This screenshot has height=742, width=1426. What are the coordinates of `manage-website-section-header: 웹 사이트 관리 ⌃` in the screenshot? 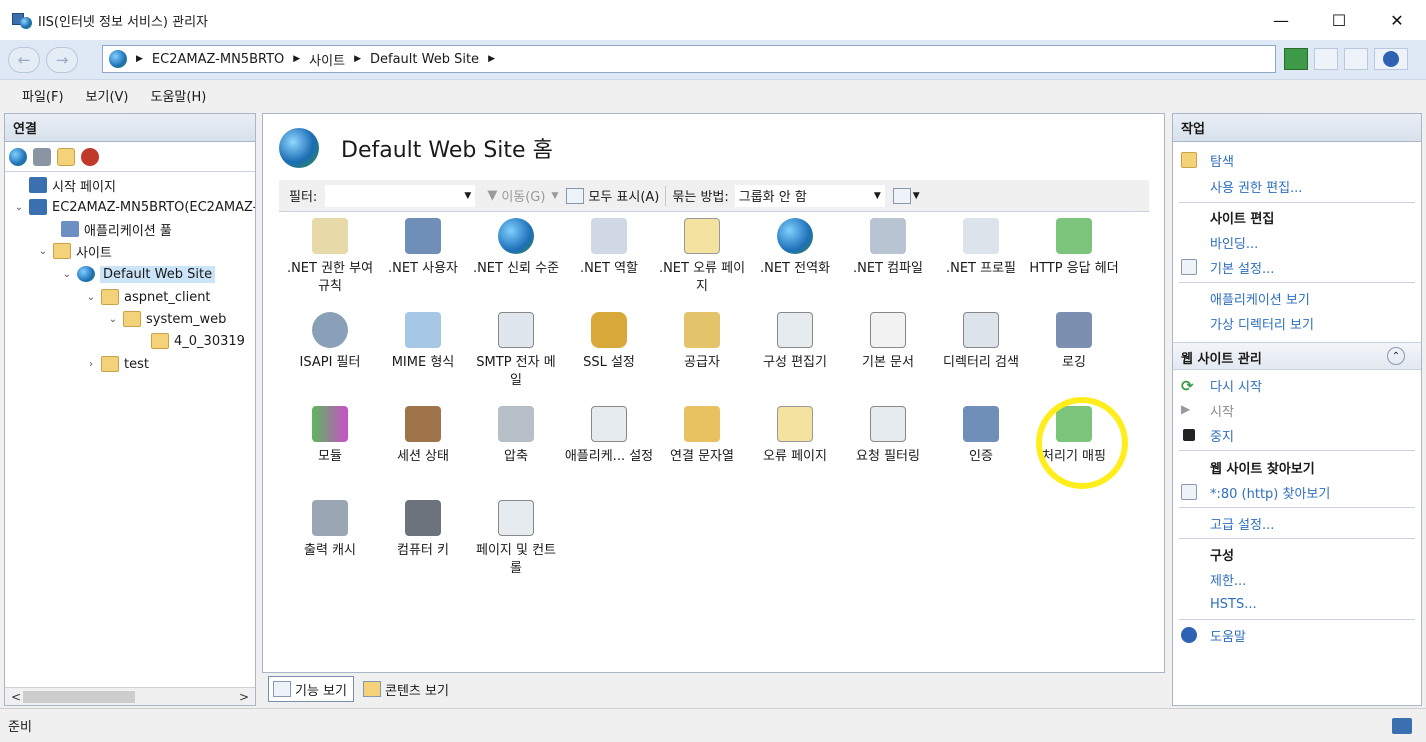 It's located at (1297, 356).